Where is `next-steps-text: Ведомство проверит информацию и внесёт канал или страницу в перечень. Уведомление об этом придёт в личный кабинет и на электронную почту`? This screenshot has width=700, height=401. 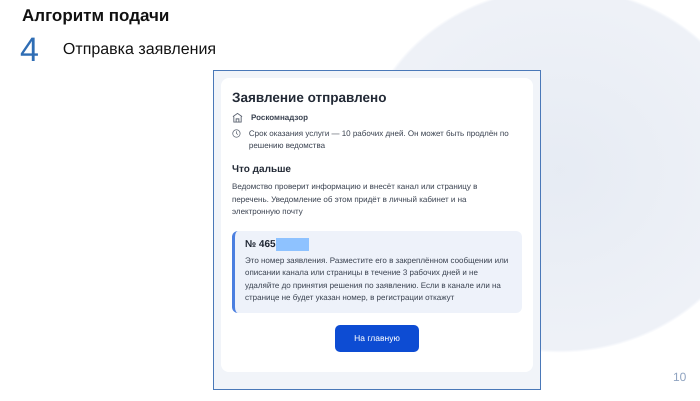
next-steps-text: Ведомство проверит информацию и внесёт канал или страницу в перечень. Уведомление об этом придёт в личный кабинет и на электронную почту is located at coordinates (355, 199).